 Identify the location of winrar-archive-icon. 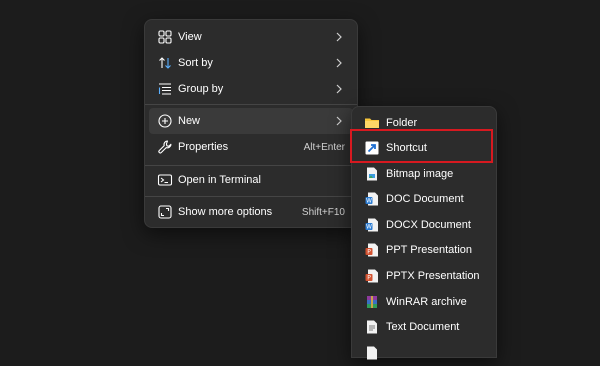
(372, 302).